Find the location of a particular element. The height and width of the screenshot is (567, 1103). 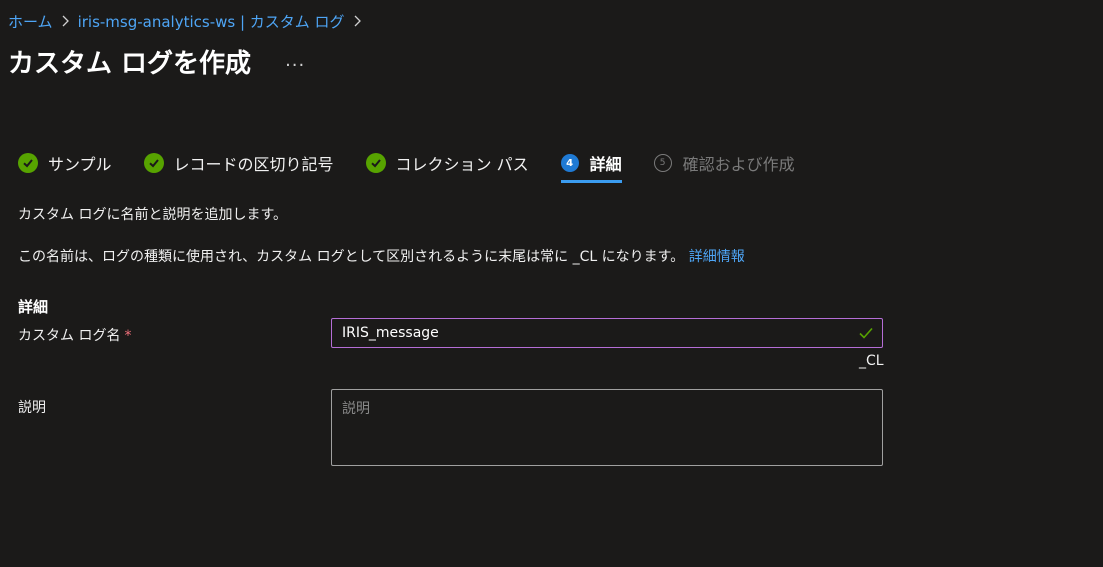

description-label: 説明 is located at coordinates (32, 408).